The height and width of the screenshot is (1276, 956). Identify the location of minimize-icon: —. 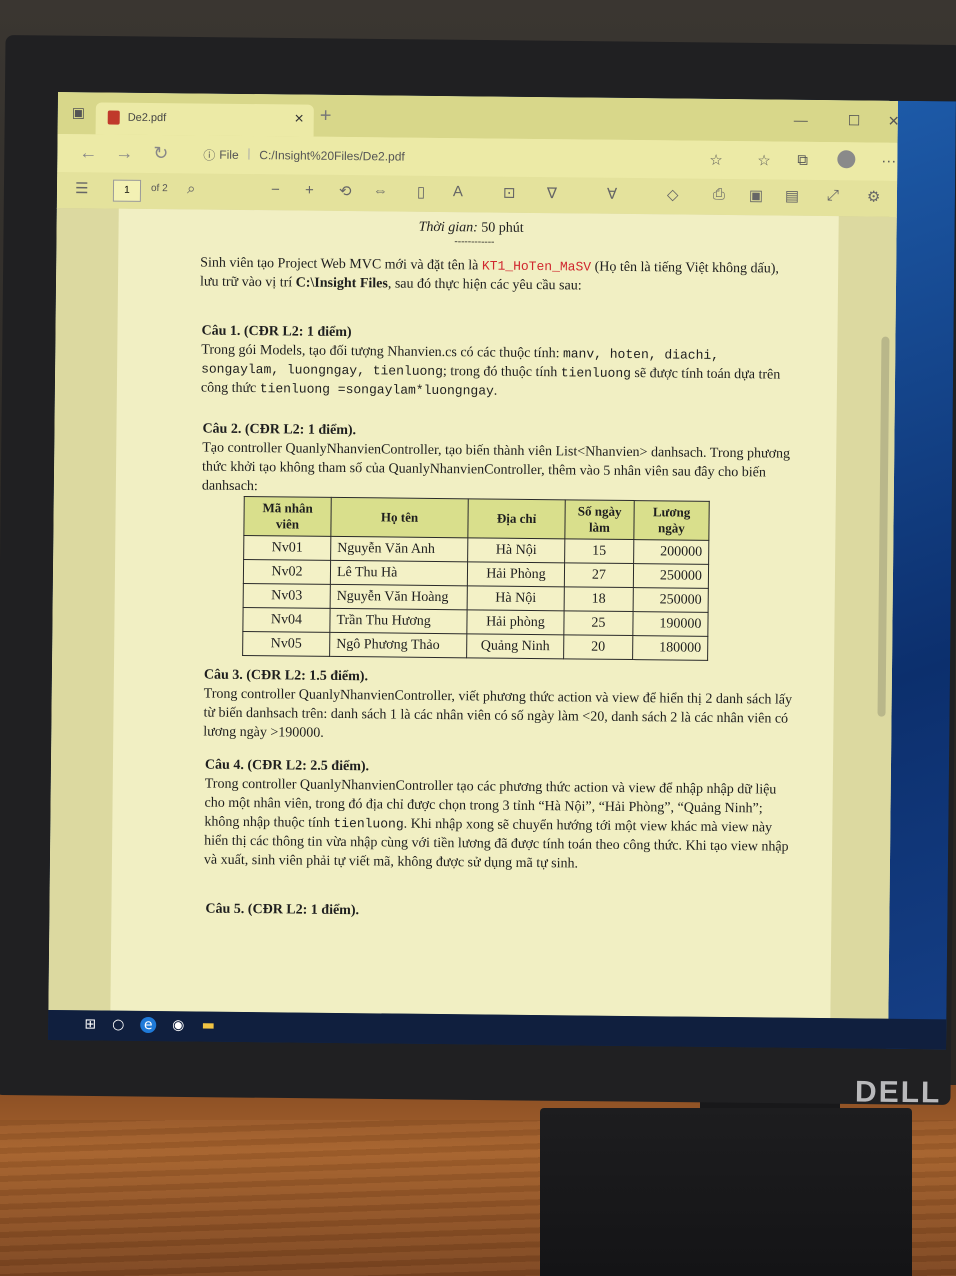
(801, 120).